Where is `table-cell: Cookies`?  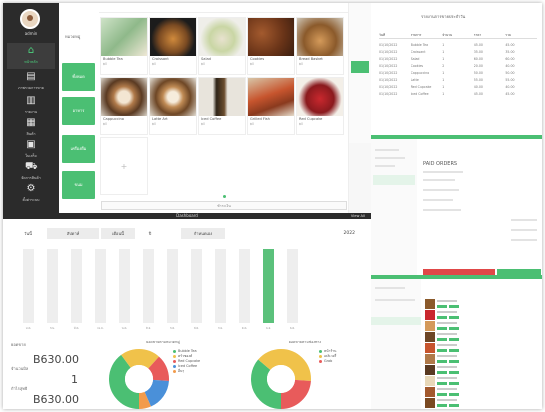
table-cell: Cookies is located at coordinates (417, 66).